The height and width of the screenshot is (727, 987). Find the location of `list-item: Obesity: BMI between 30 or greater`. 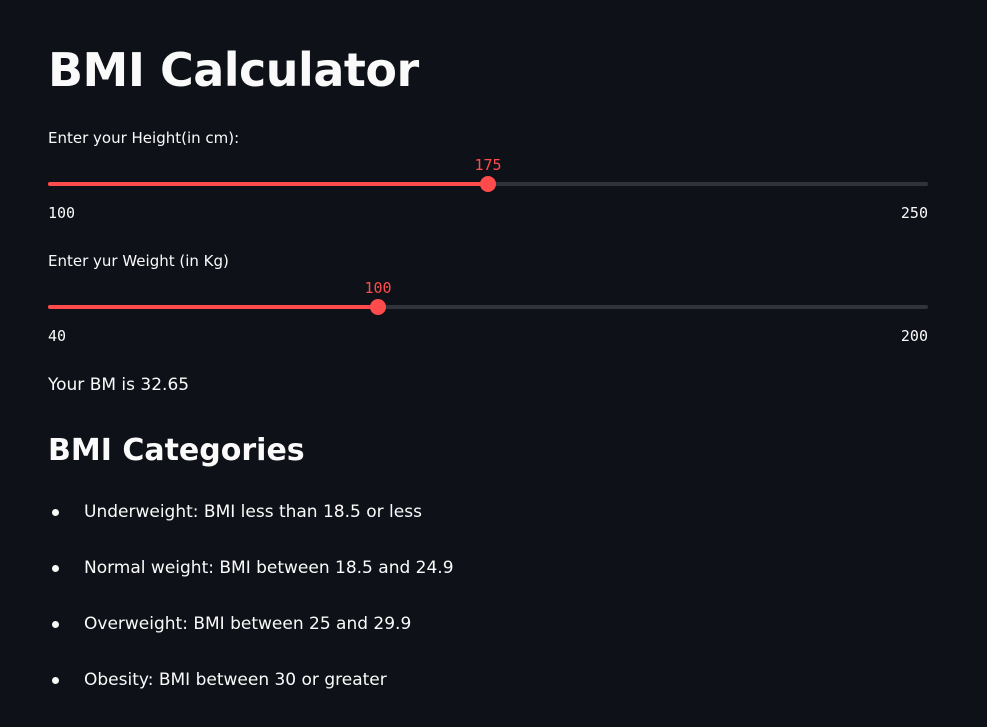

list-item: Obesity: BMI between 30 or greater is located at coordinates (450, 696).